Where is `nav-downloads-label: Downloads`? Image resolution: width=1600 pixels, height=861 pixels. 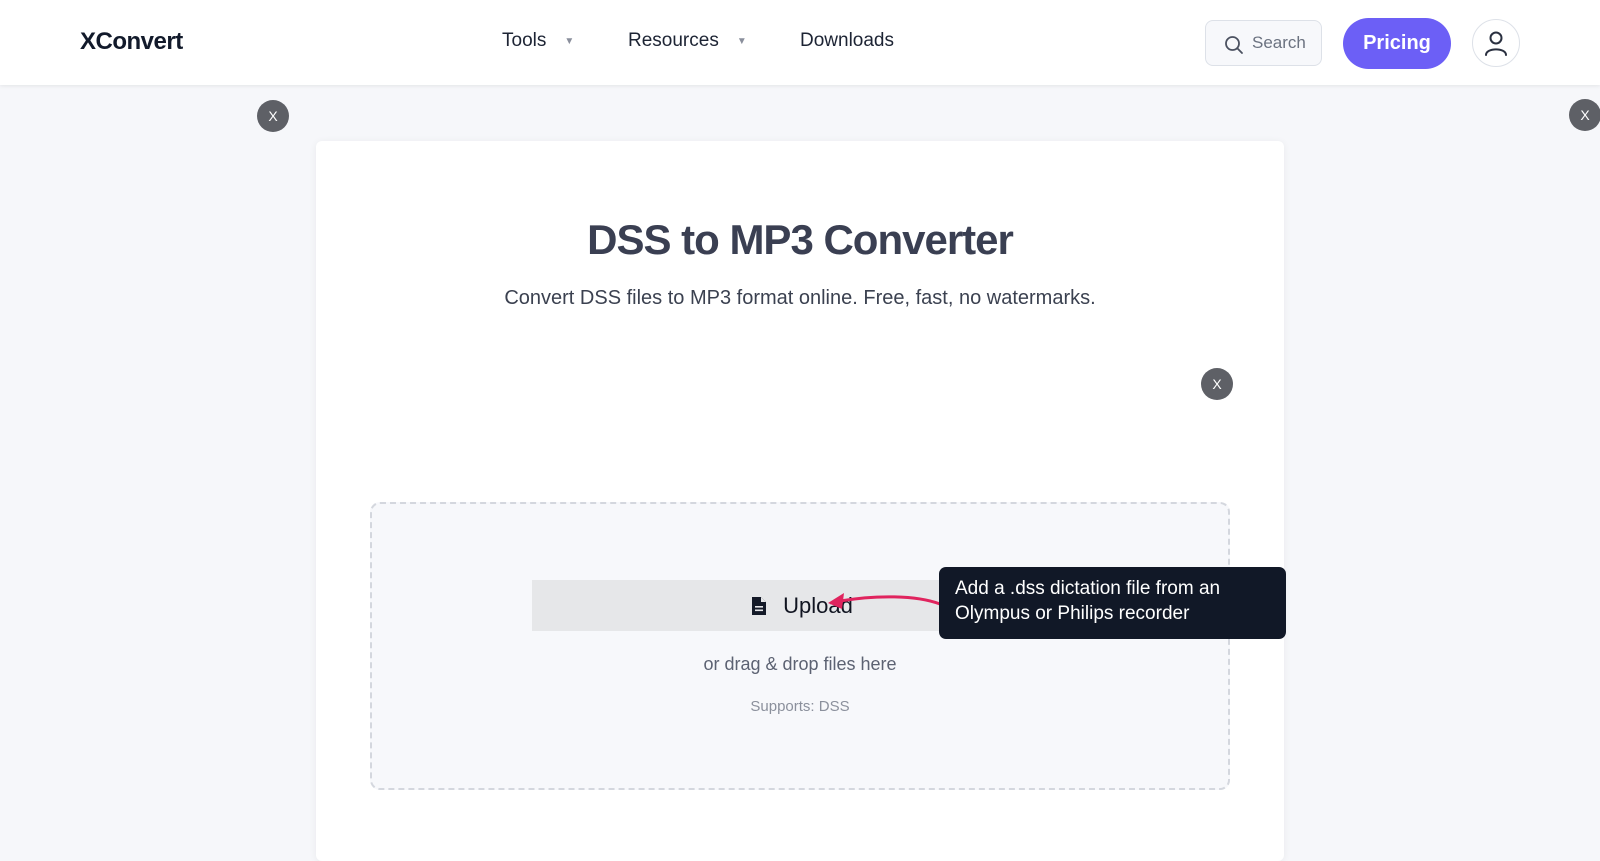
nav-downloads-label: Downloads is located at coordinates (847, 40).